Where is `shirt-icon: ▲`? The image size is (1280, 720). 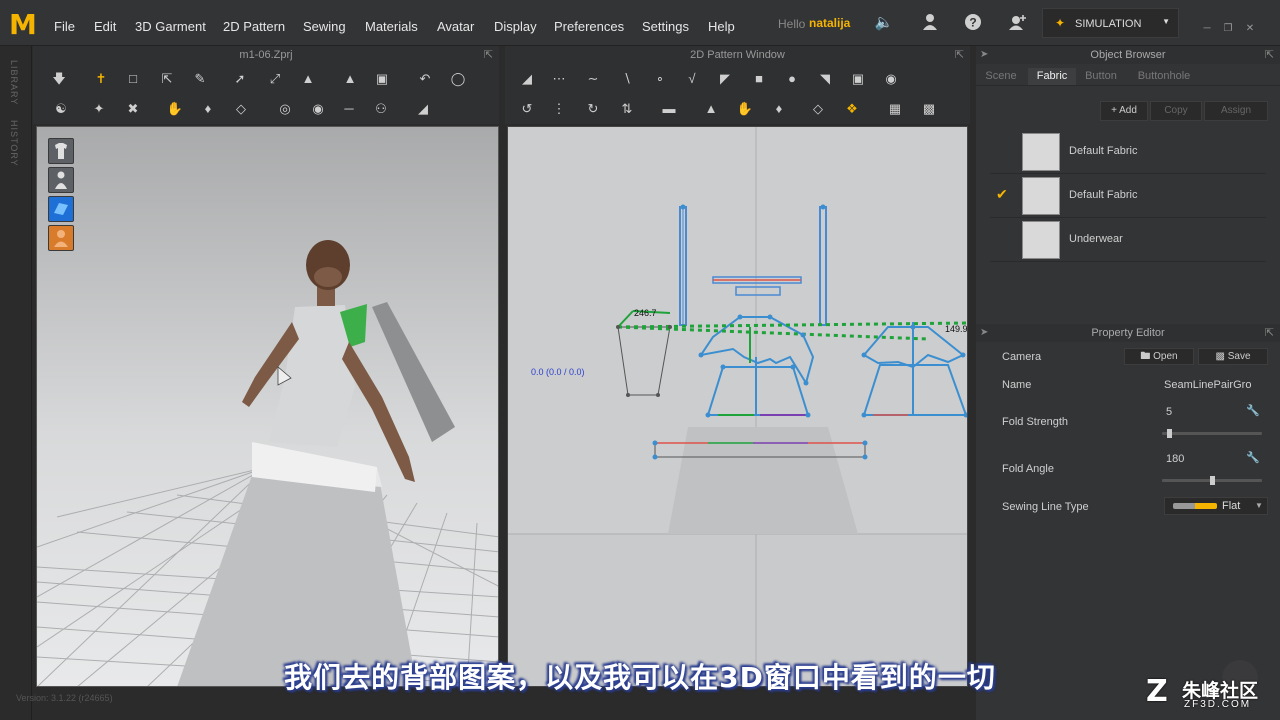 shirt-icon: ▲ is located at coordinates (350, 79).